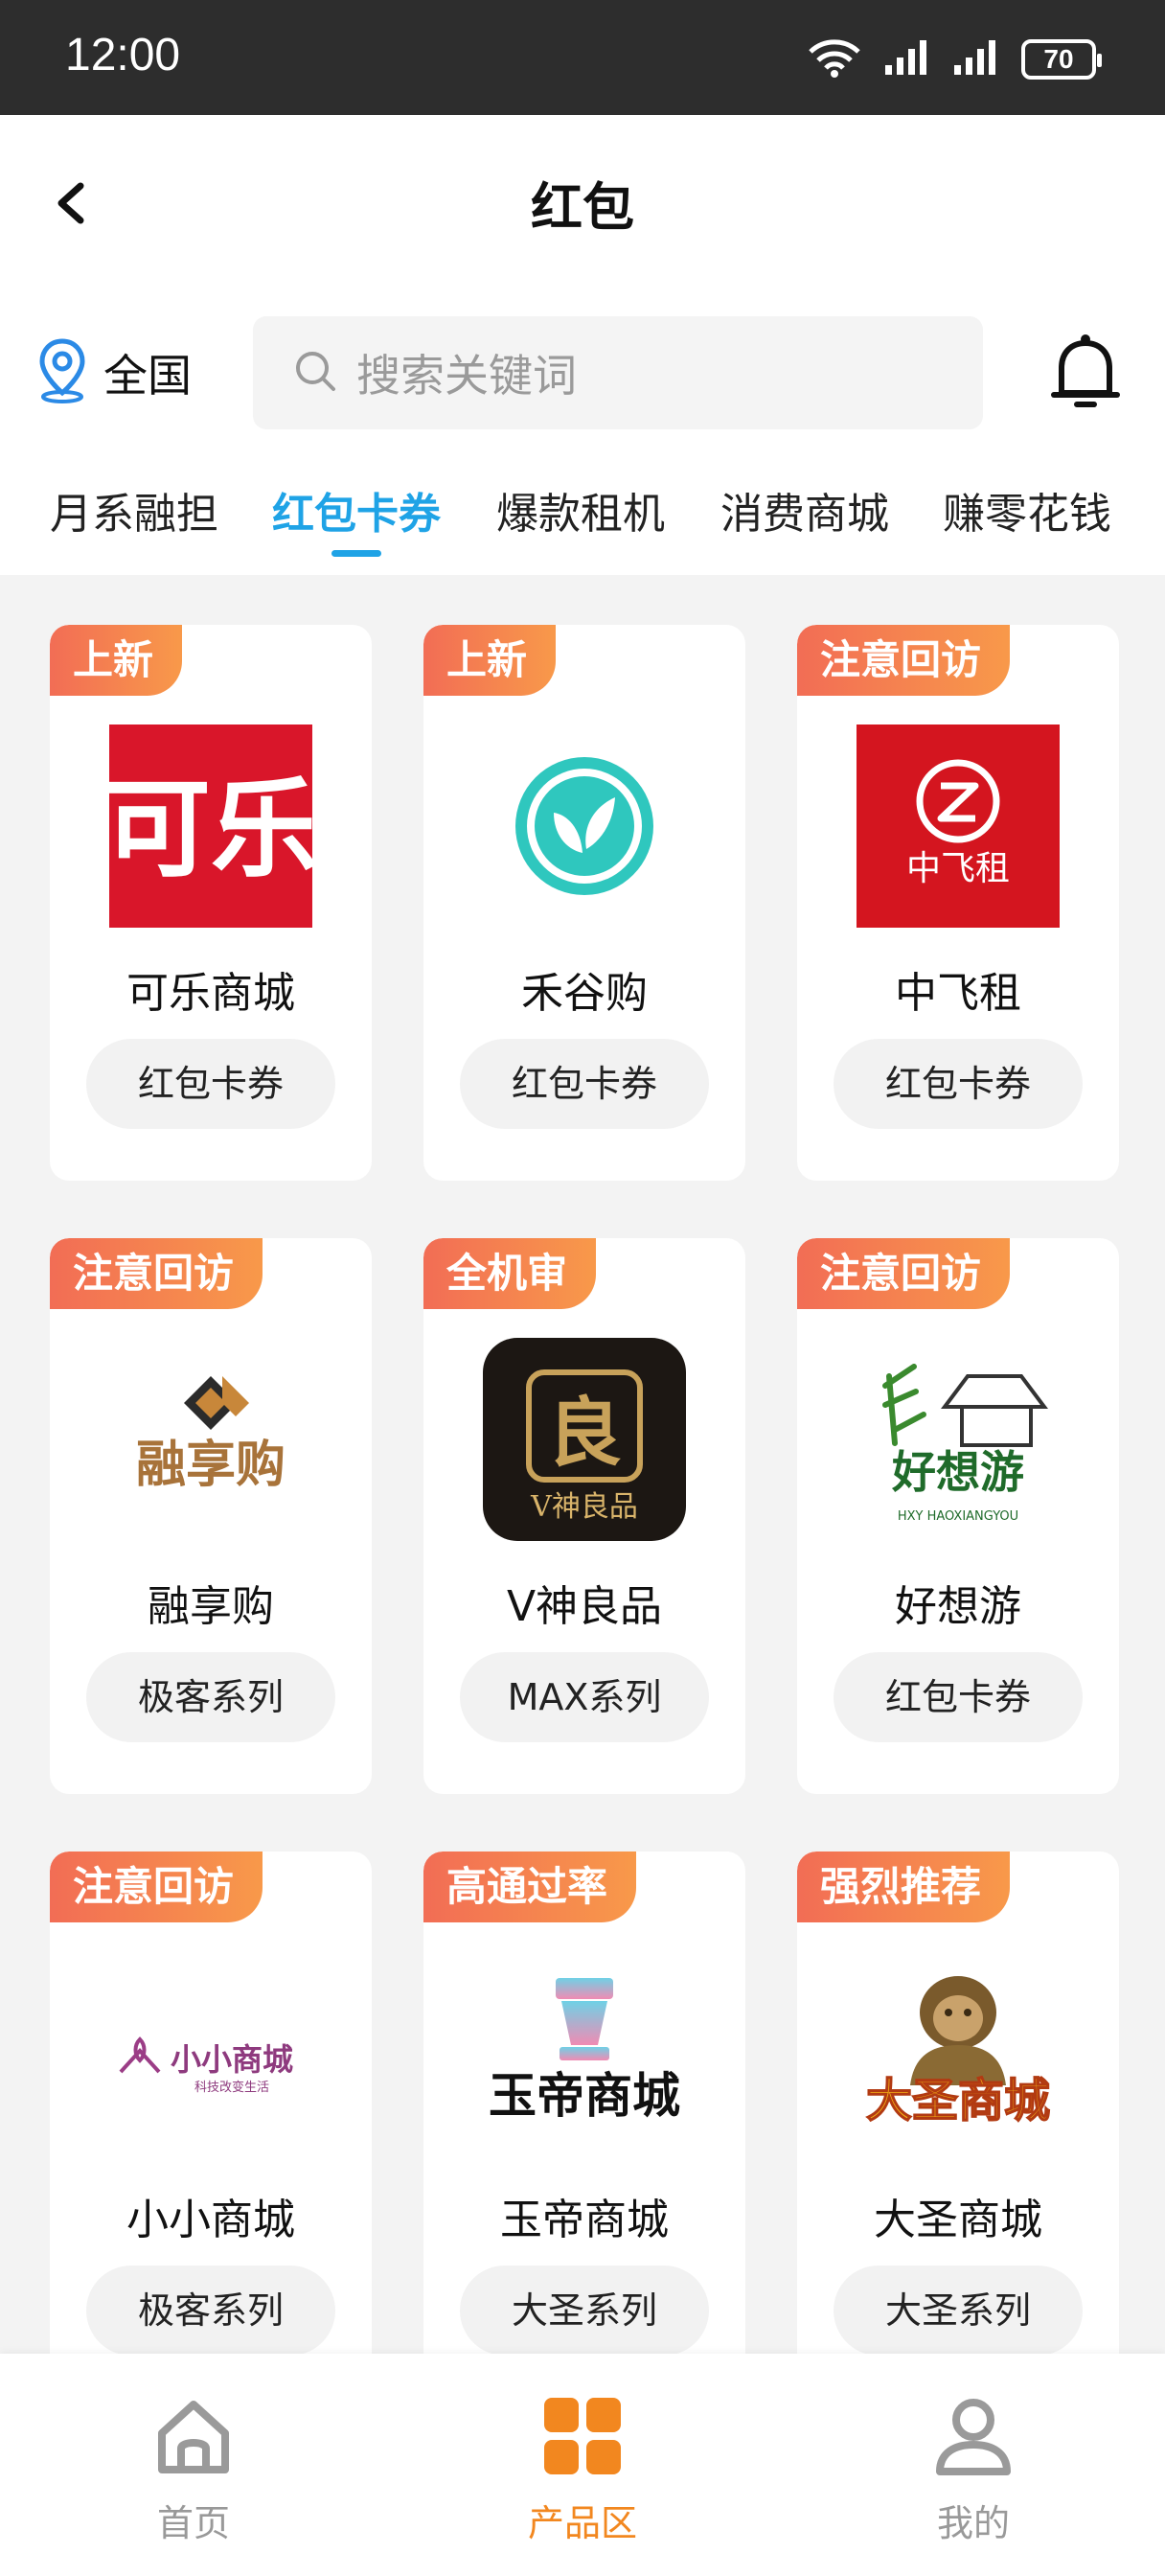 Image resolution: width=1165 pixels, height=2576 pixels. I want to click on product-card: 高通过率 玉帝商城 玉帝商城 大圣系列, so click(584, 2103).